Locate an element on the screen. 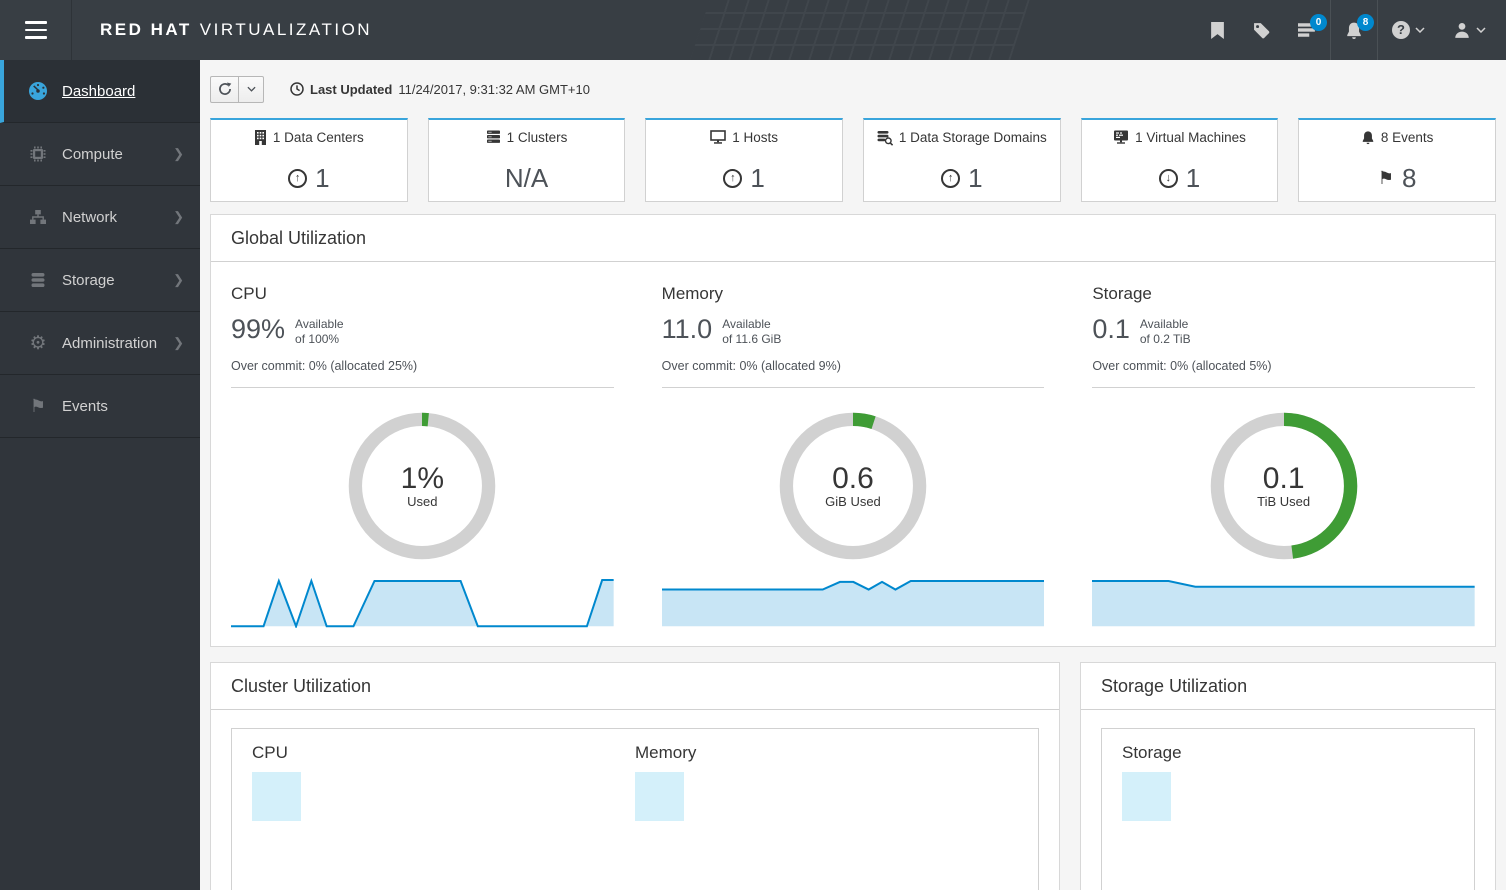 The width and height of the screenshot is (1506, 890). cpu-available-value: 99% is located at coordinates (258, 329).